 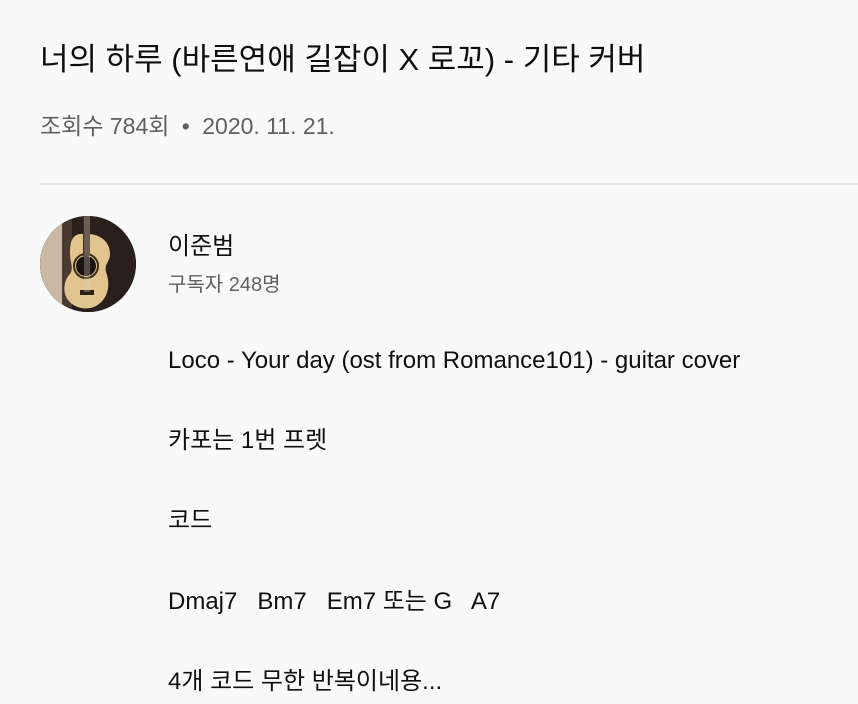 I want to click on subscriber-count: 구독자 248명, so click(x=224, y=285).